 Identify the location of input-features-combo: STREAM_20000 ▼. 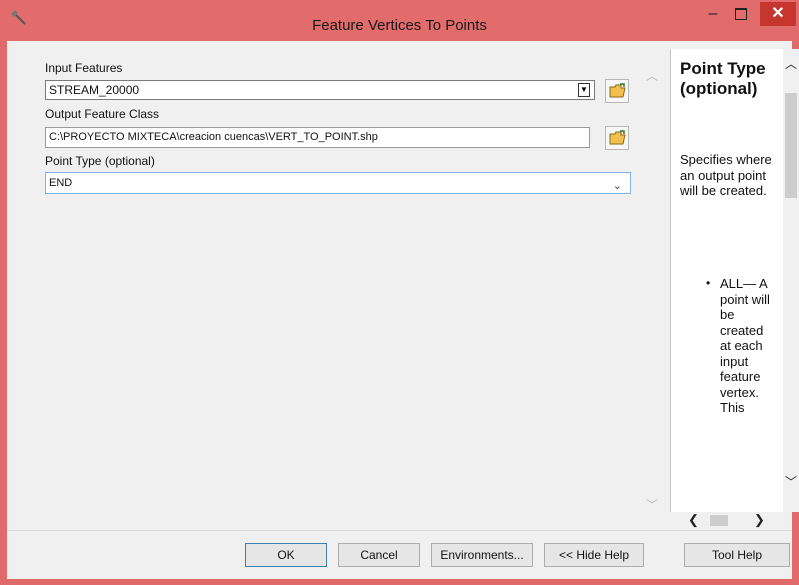
(320, 90).